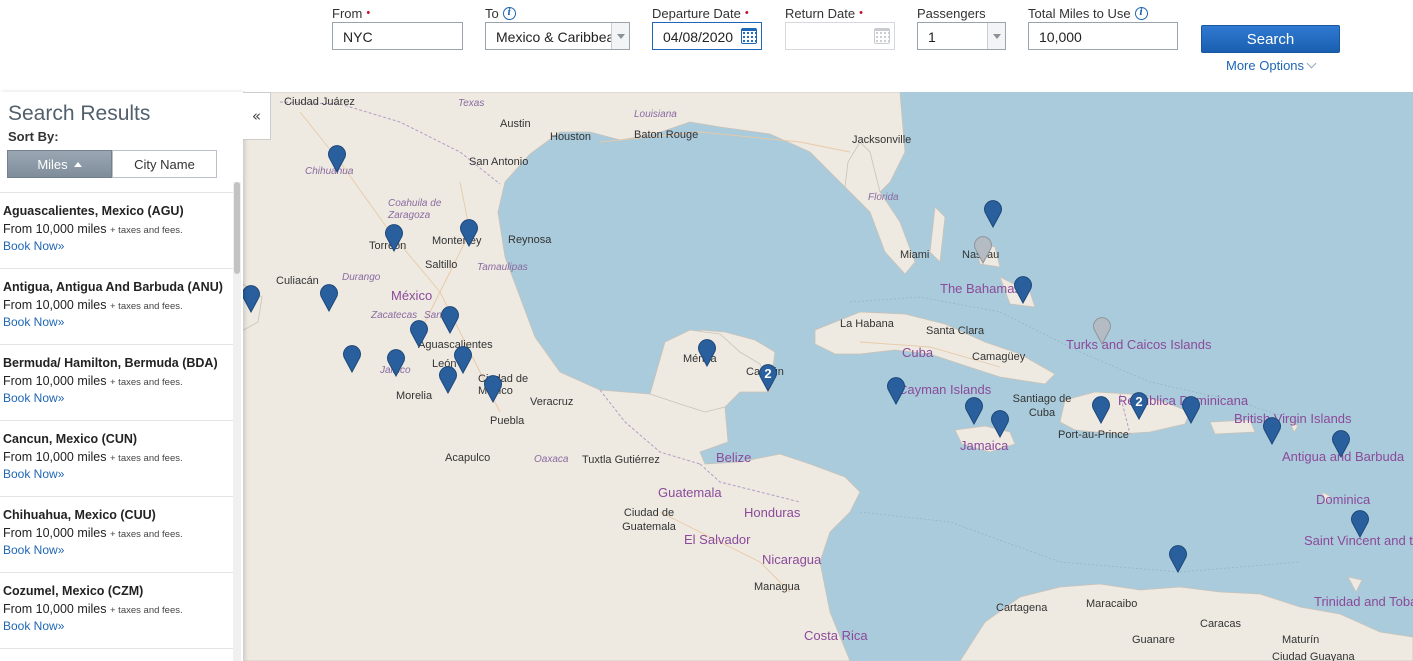  Describe the element at coordinates (257, 116) in the screenshot. I see `collapse-panel-button: «` at that location.